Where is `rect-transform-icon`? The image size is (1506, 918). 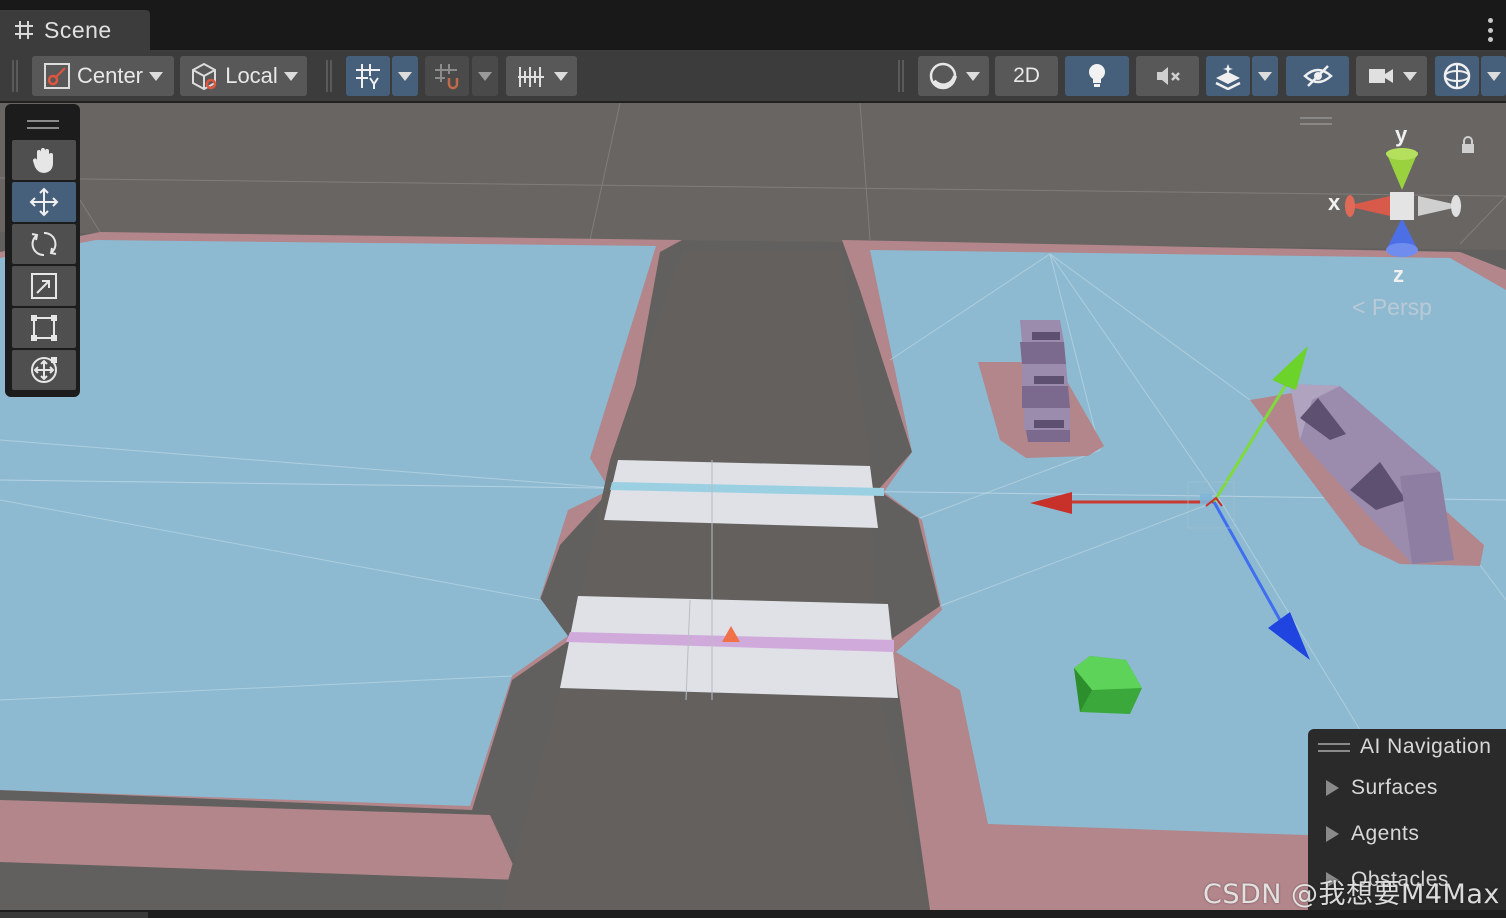
rect-transform-icon is located at coordinates (44, 328).